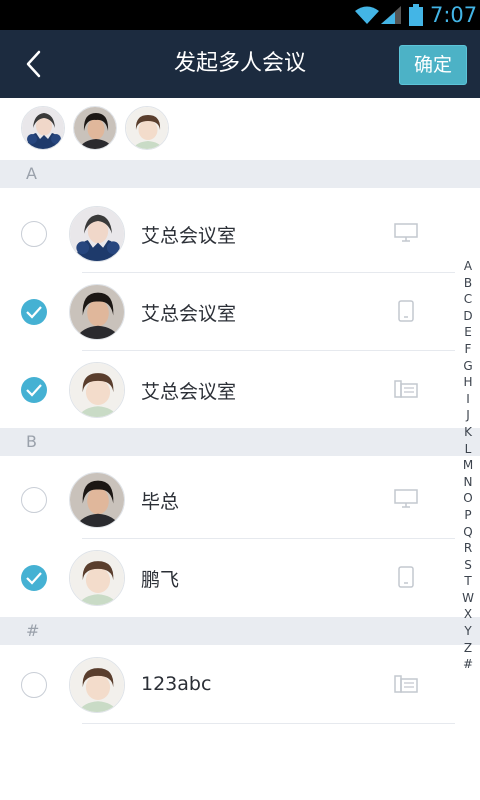 The height and width of the screenshot is (800, 480). What do you see at coordinates (468, 631) in the screenshot?
I see `index-letter: Y` at bounding box center [468, 631].